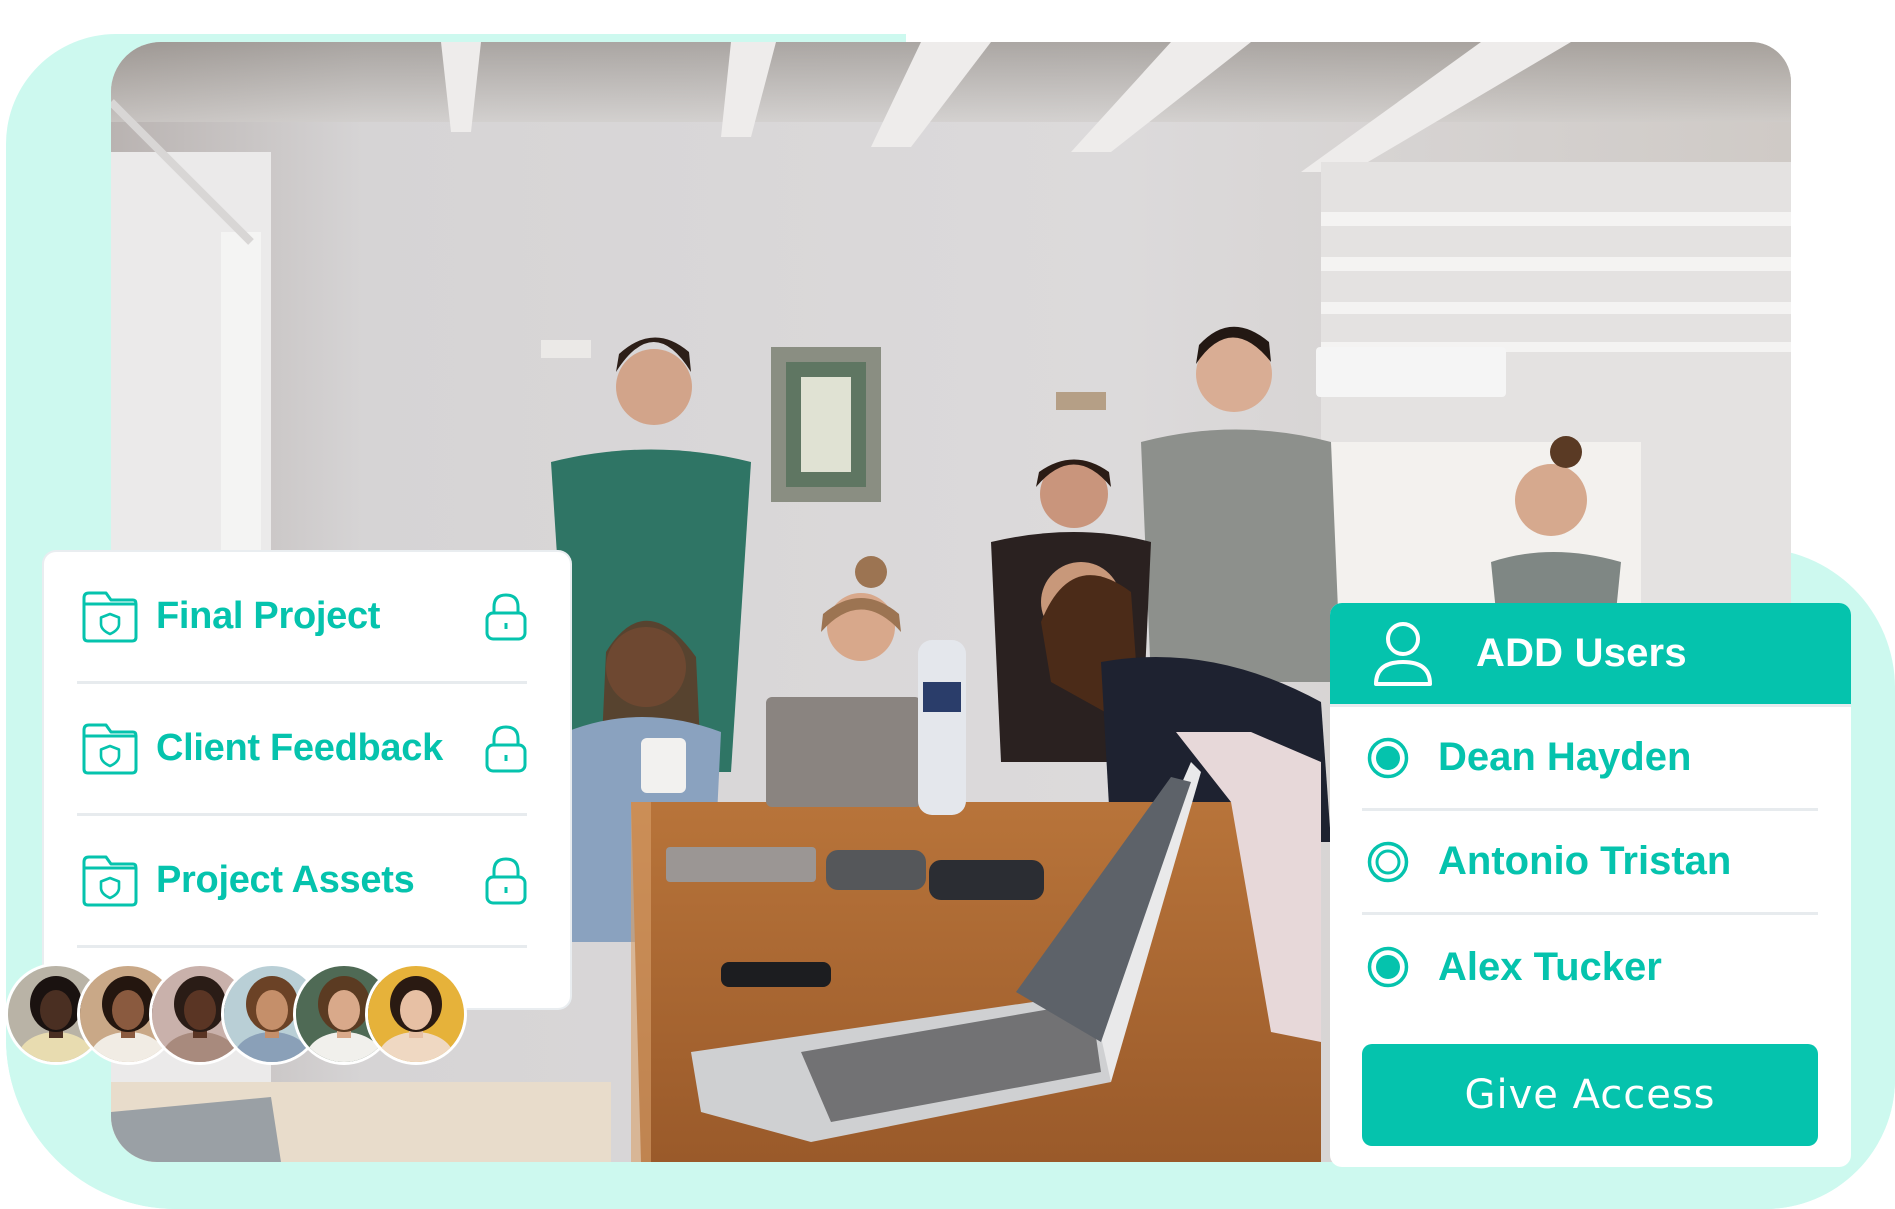 The height and width of the screenshot is (1209, 1895). I want to click on user-name: Antonio Tristan, so click(1585, 861).